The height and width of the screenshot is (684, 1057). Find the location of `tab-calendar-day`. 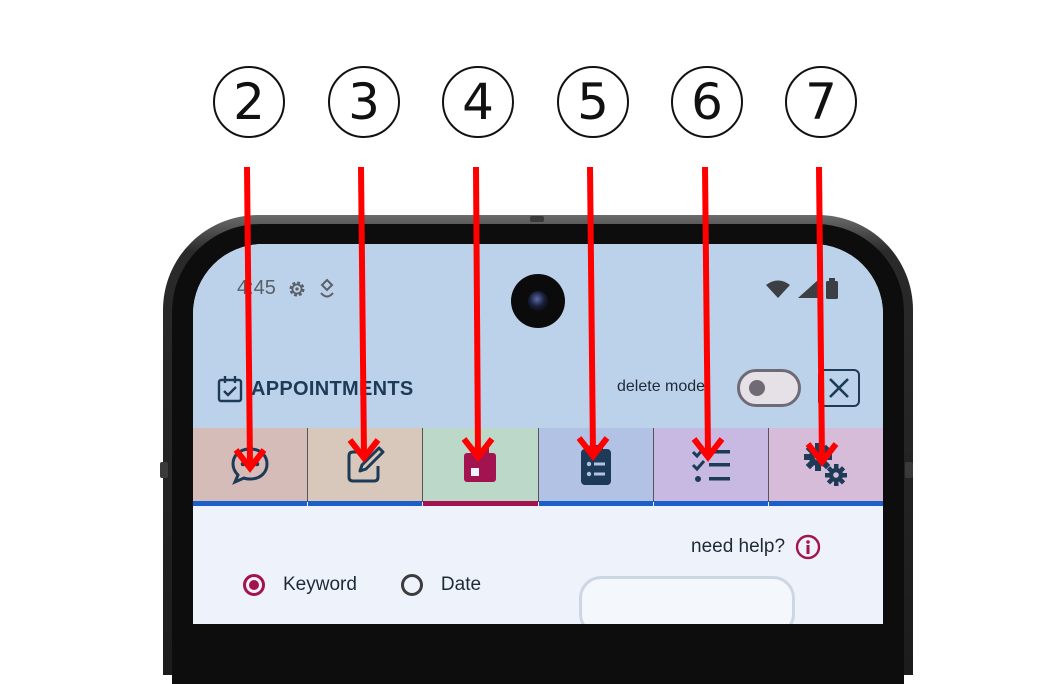

tab-calendar-day is located at coordinates (481, 467).